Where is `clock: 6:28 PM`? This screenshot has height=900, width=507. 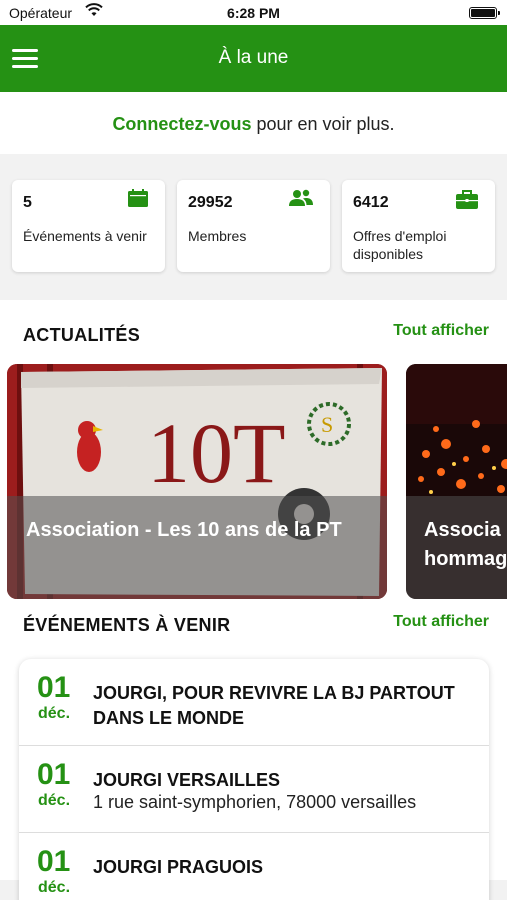
clock: 6:28 PM is located at coordinates (253, 13).